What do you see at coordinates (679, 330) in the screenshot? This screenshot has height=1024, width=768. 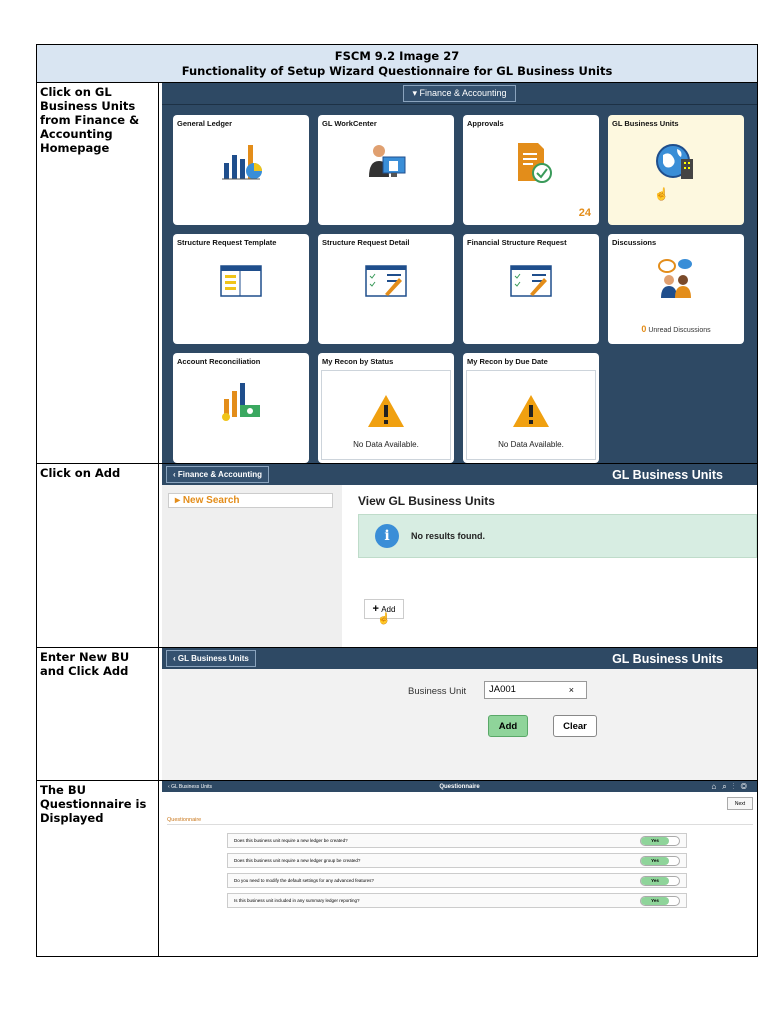 I see `discussions-count-label: Unread Discussions` at bounding box center [679, 330].